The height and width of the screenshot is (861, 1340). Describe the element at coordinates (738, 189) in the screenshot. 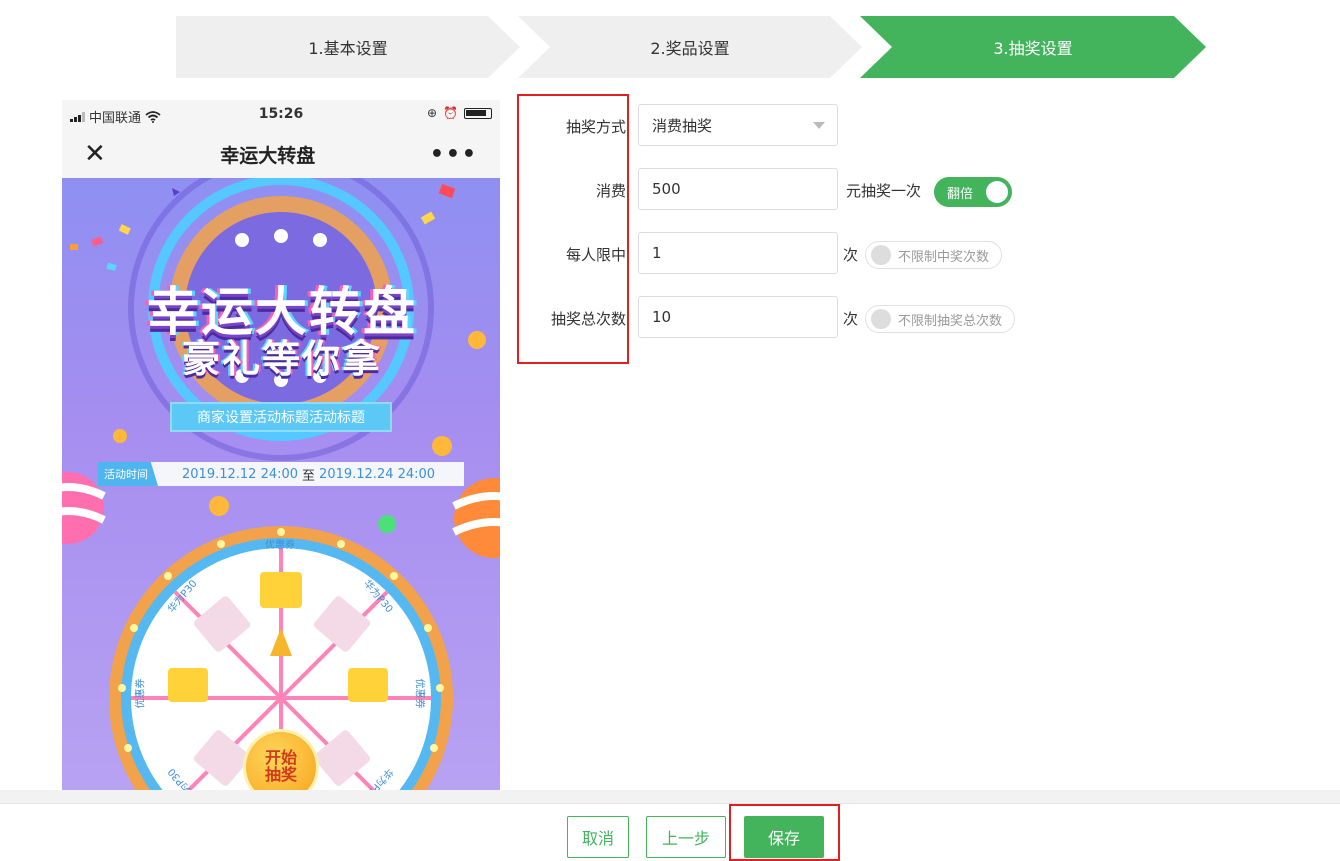

I see `spend-input: 500` at that location.